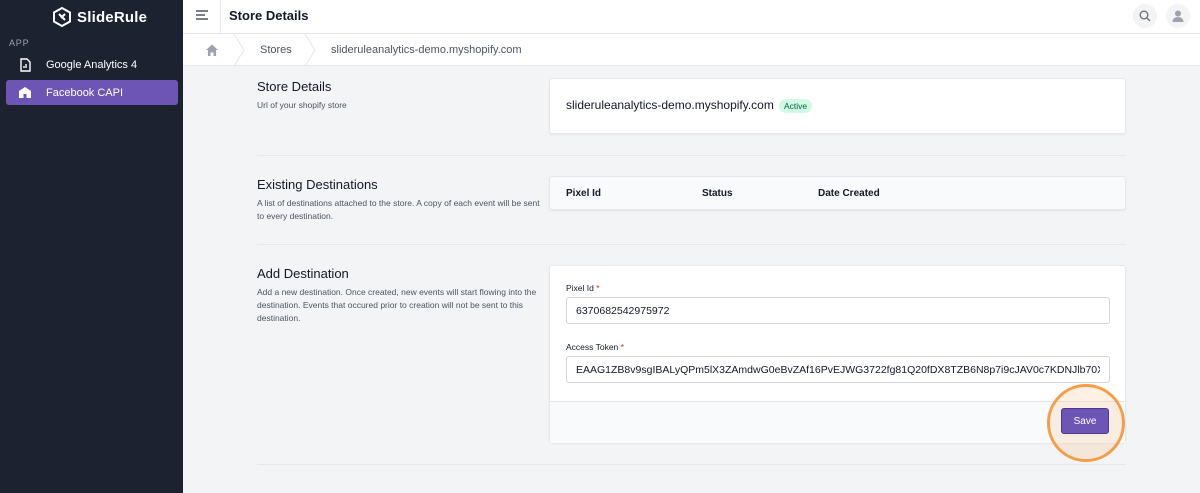 This screenshot has width=1200, height=493. Describe the element at coordinates (849, 193) in the screenshot. I see `table-header-date-created: Date Created` at that location.